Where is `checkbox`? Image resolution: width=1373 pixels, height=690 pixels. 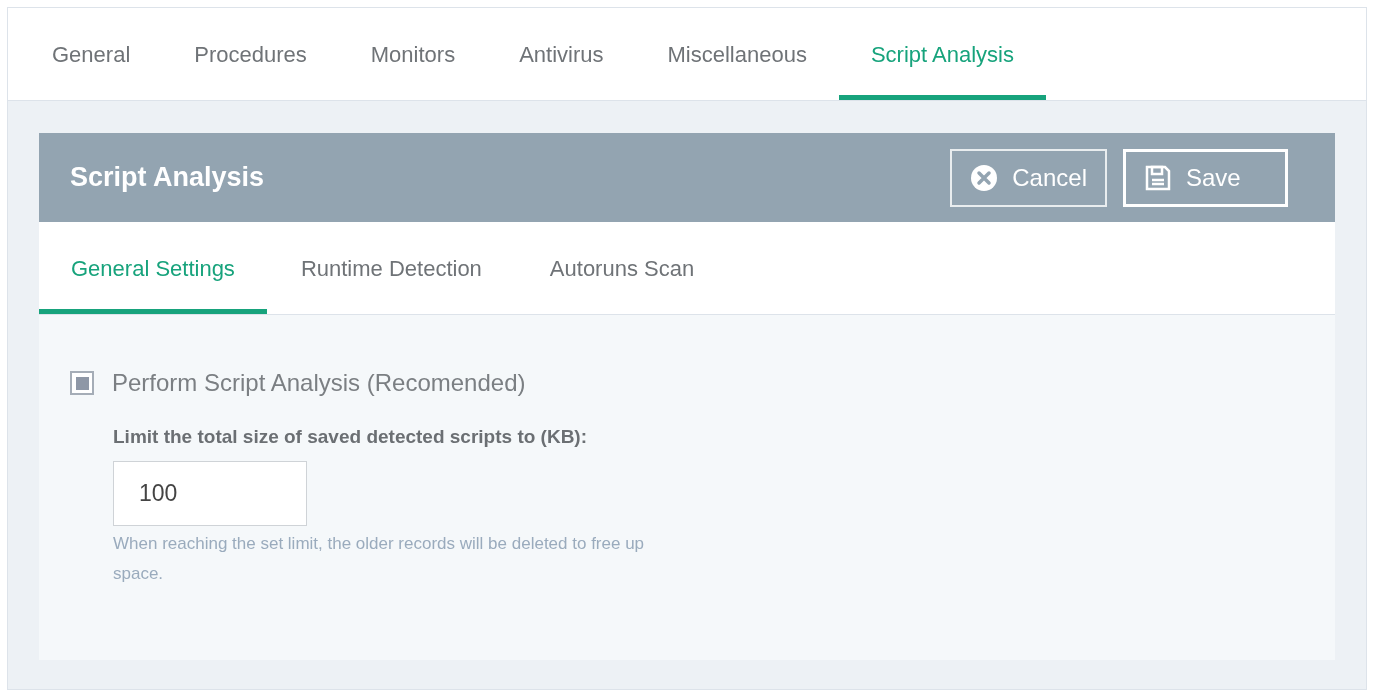 checkbox is located at coordinates (82, 383).